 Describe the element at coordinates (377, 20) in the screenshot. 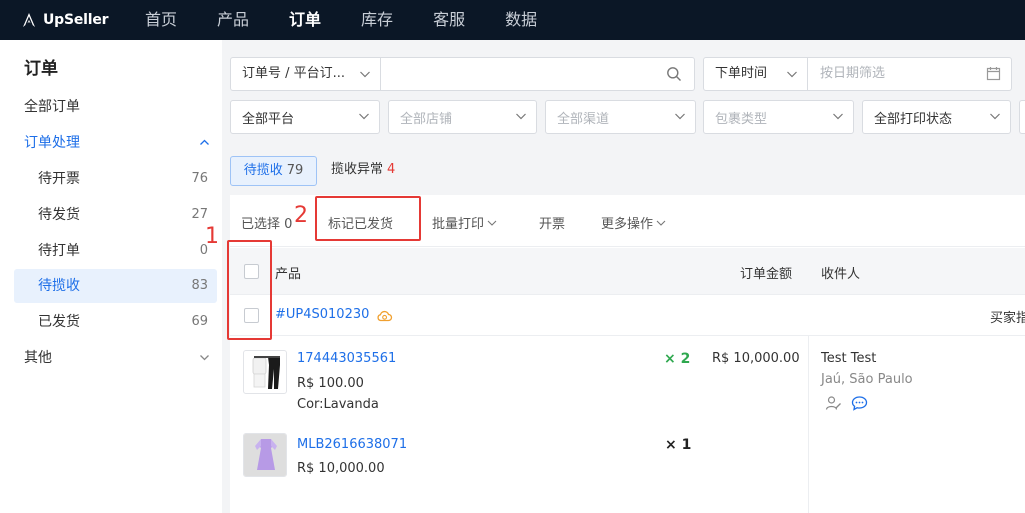

I see `nav-inventory: 库存` at that location.